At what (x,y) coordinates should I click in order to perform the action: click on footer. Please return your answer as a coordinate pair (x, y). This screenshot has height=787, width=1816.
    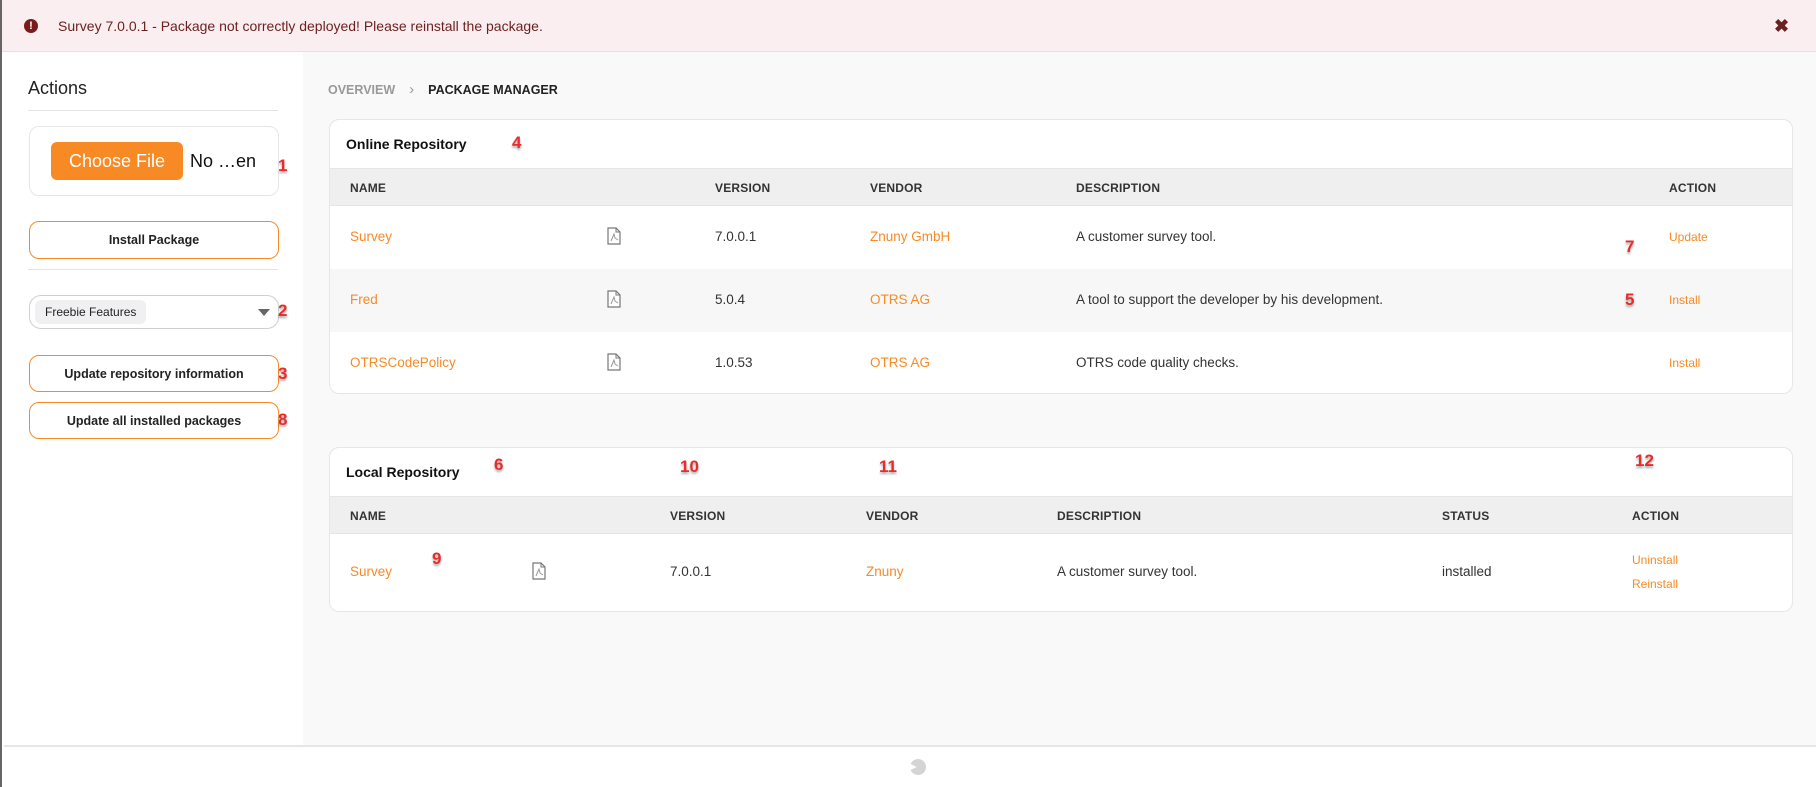
    Looking at the image, I should click on (910, 766).